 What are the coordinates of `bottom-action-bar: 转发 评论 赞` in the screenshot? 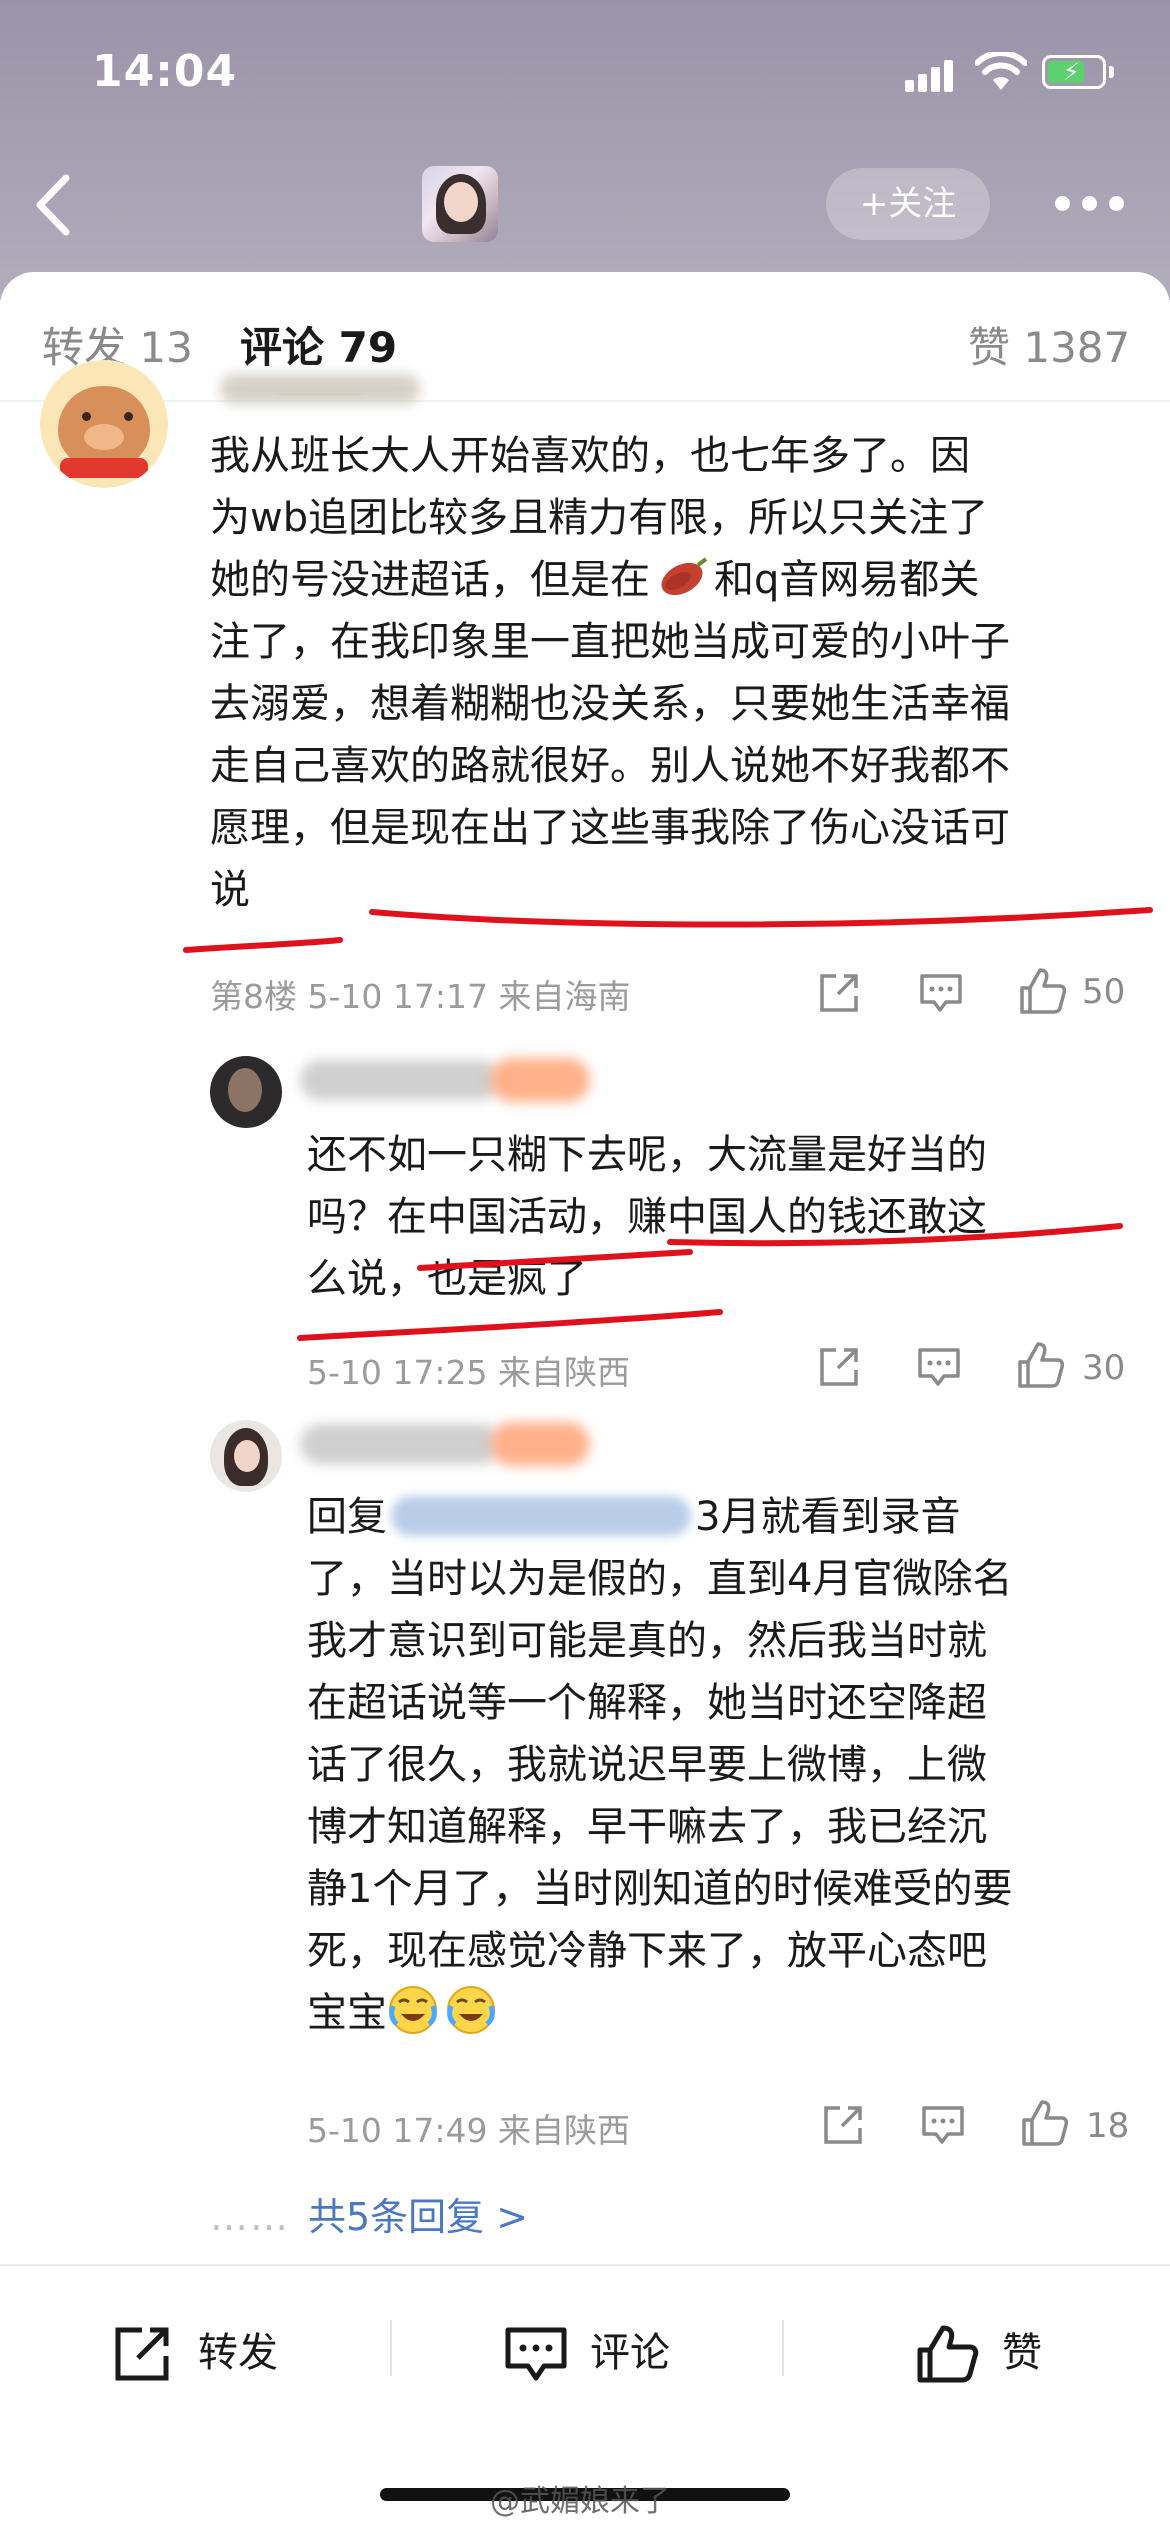 It's located at (585, 2350).